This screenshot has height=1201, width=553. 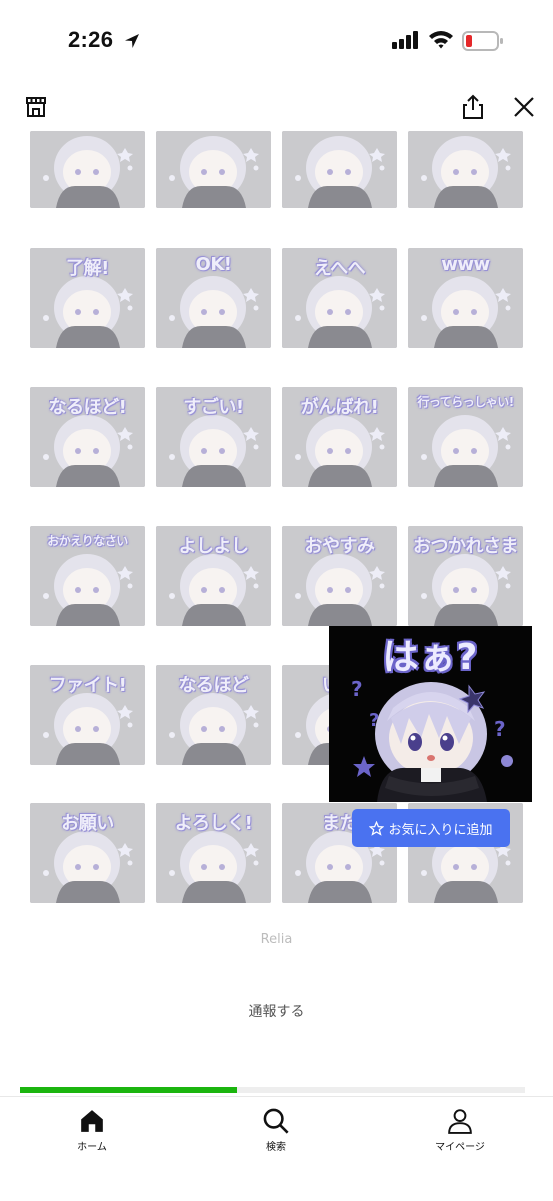 What do you see at coordinates (466, 546) in the screenshot?
I see `sticker-label: おつかれさま` at bounding box center [466, 546].